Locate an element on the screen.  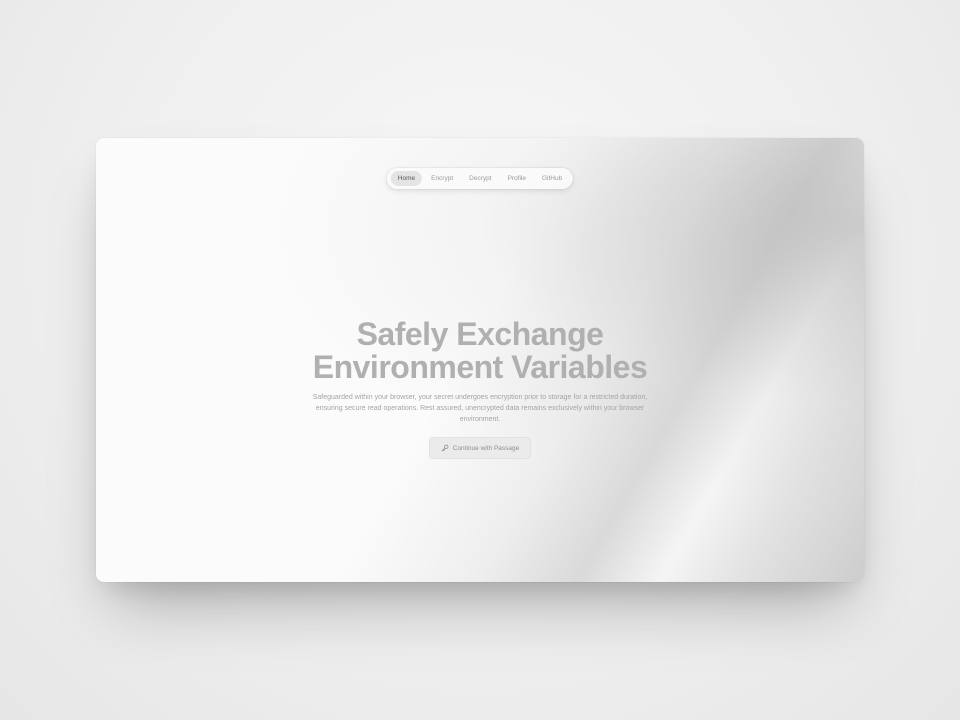
cta-label: Continue with Passage is located at coordinates (486, 448).